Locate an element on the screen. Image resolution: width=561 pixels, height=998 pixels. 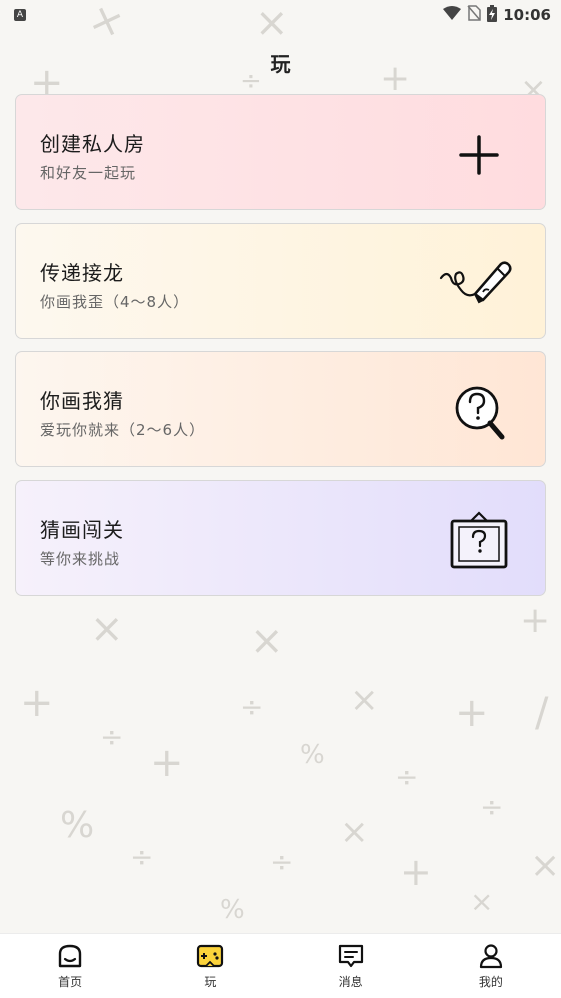
nav-label: 消息 is located at coordinates (350, 982).